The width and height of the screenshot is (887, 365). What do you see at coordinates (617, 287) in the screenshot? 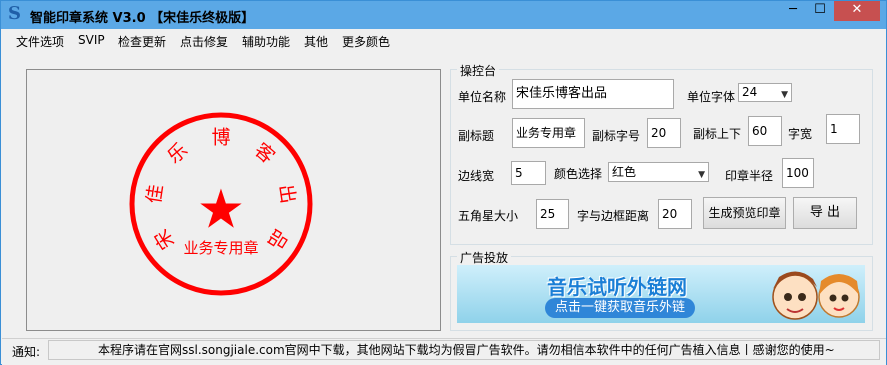
I see `ad-headline: 音乐试听外链网` at bounding box center [617, 287].